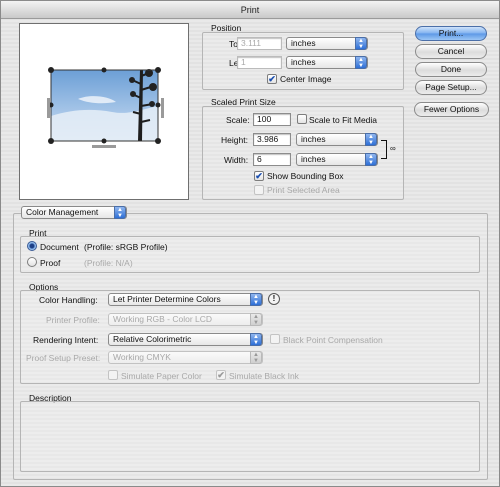  I want to click on print-preview, so click(104, 111).